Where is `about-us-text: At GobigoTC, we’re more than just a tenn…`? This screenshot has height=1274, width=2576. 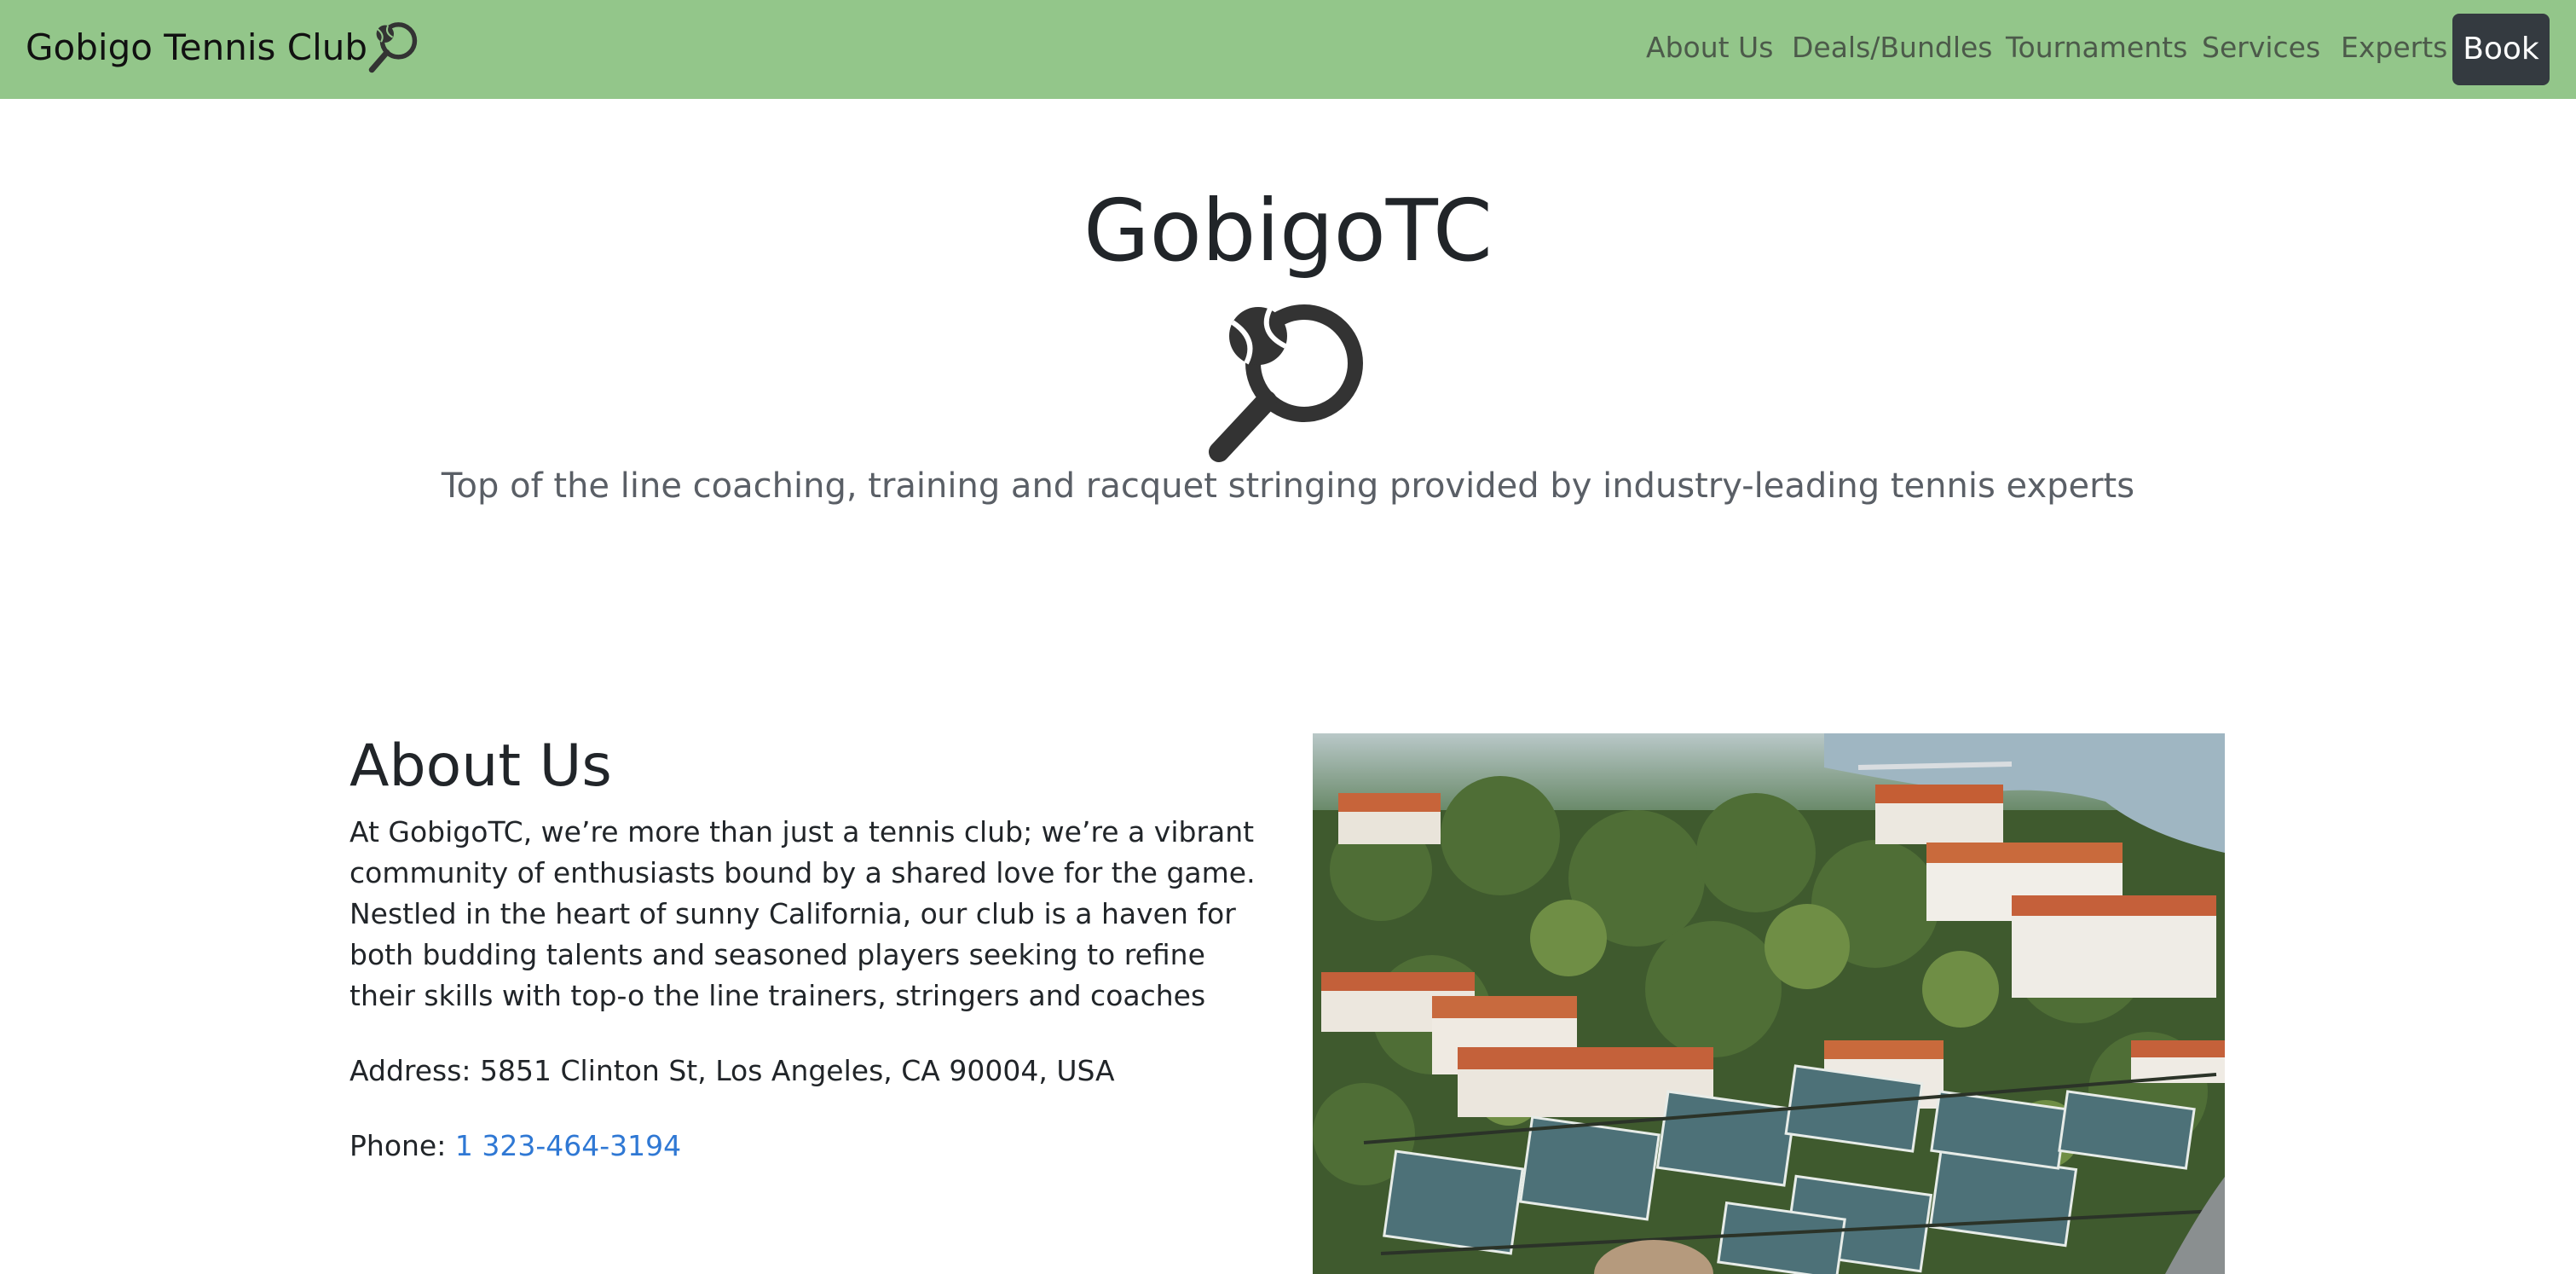
about-us-text: At GobigoTC, we’re more than just a tenn… is located at coordinates (802, 913).